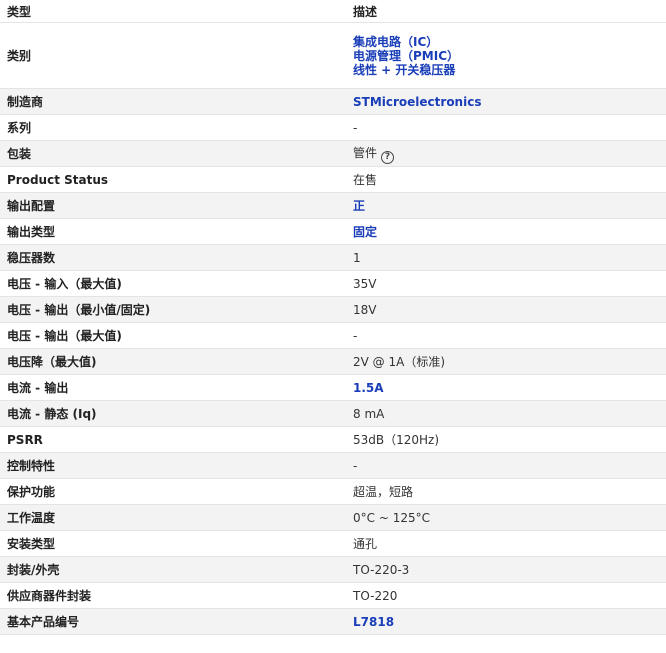 The image size is (666, 653). Describe the element at coordinates (506, 543) in the screenshot. I see `row-value-cell: 通孔` at that location.